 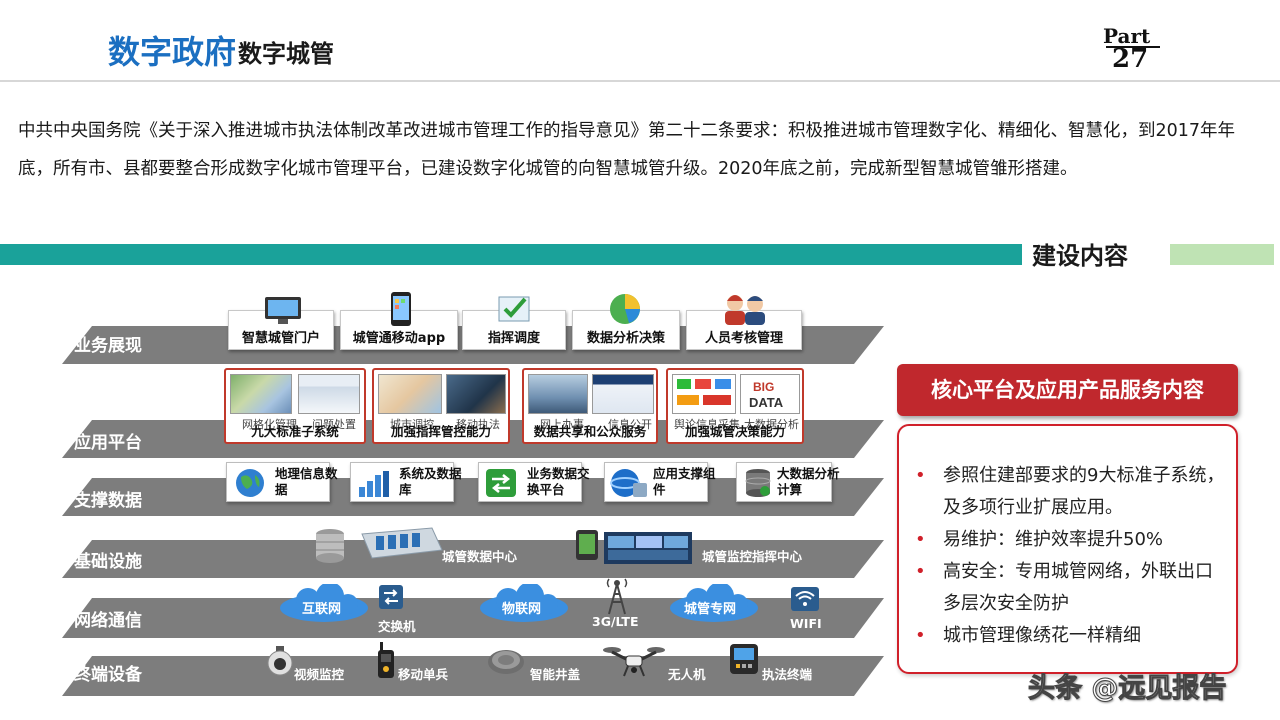 I want to click on part-number: 27, so click(x=1130, y=59).